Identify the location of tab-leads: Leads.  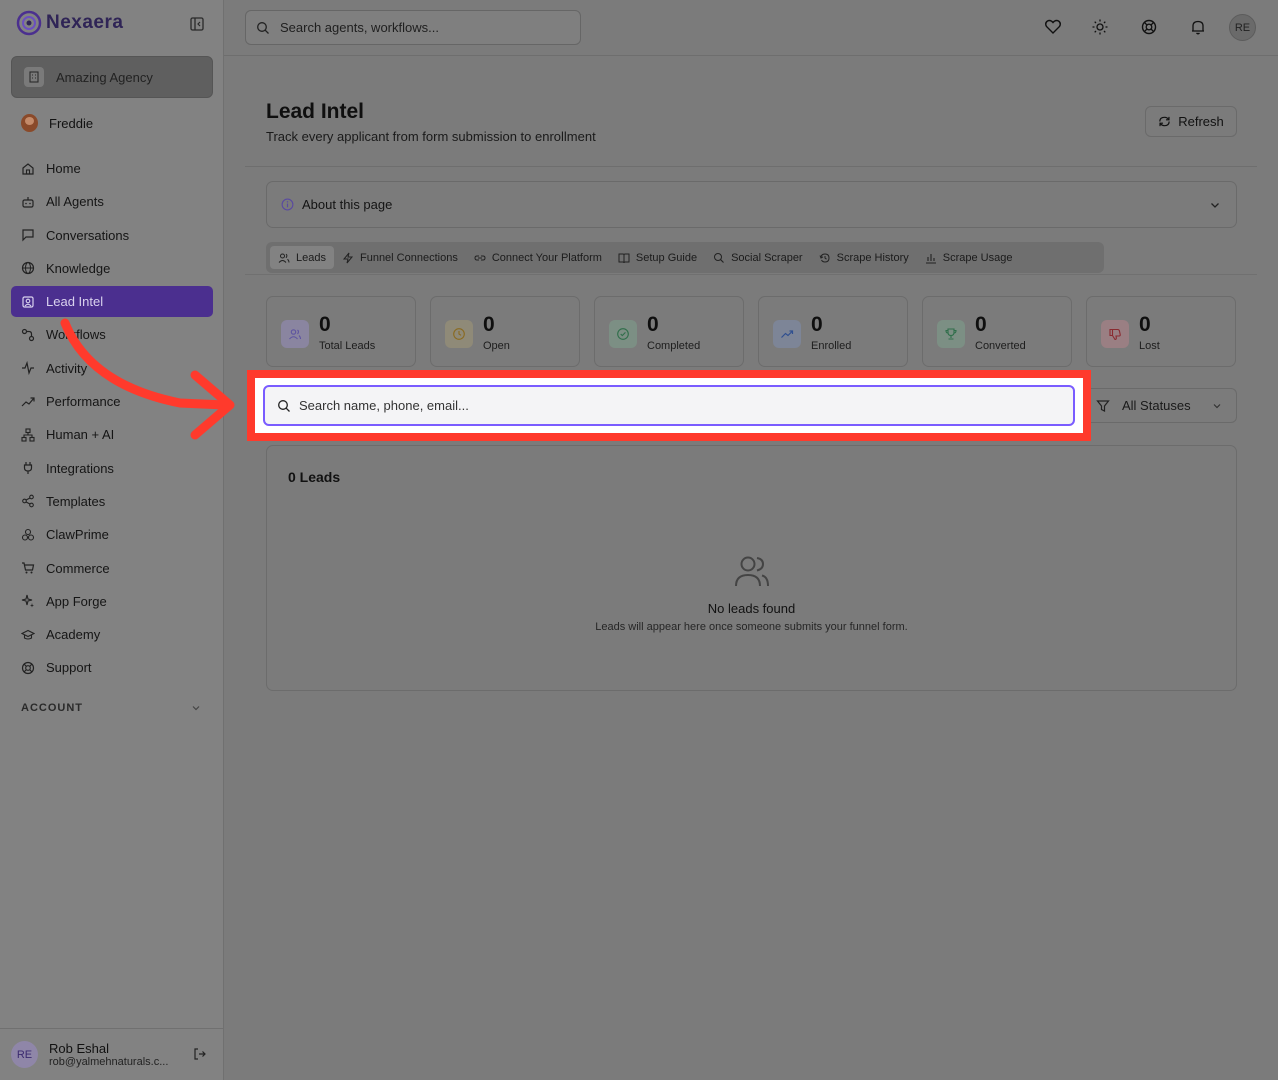
(302, 257).